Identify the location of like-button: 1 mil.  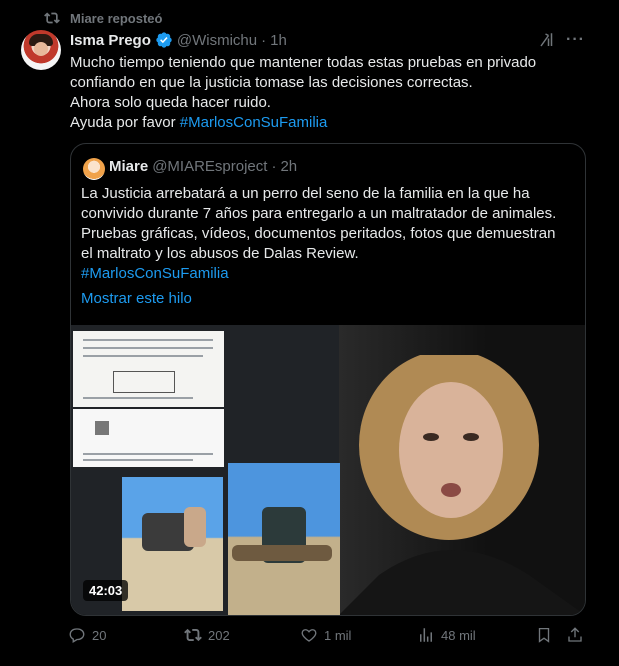
(325, 635).